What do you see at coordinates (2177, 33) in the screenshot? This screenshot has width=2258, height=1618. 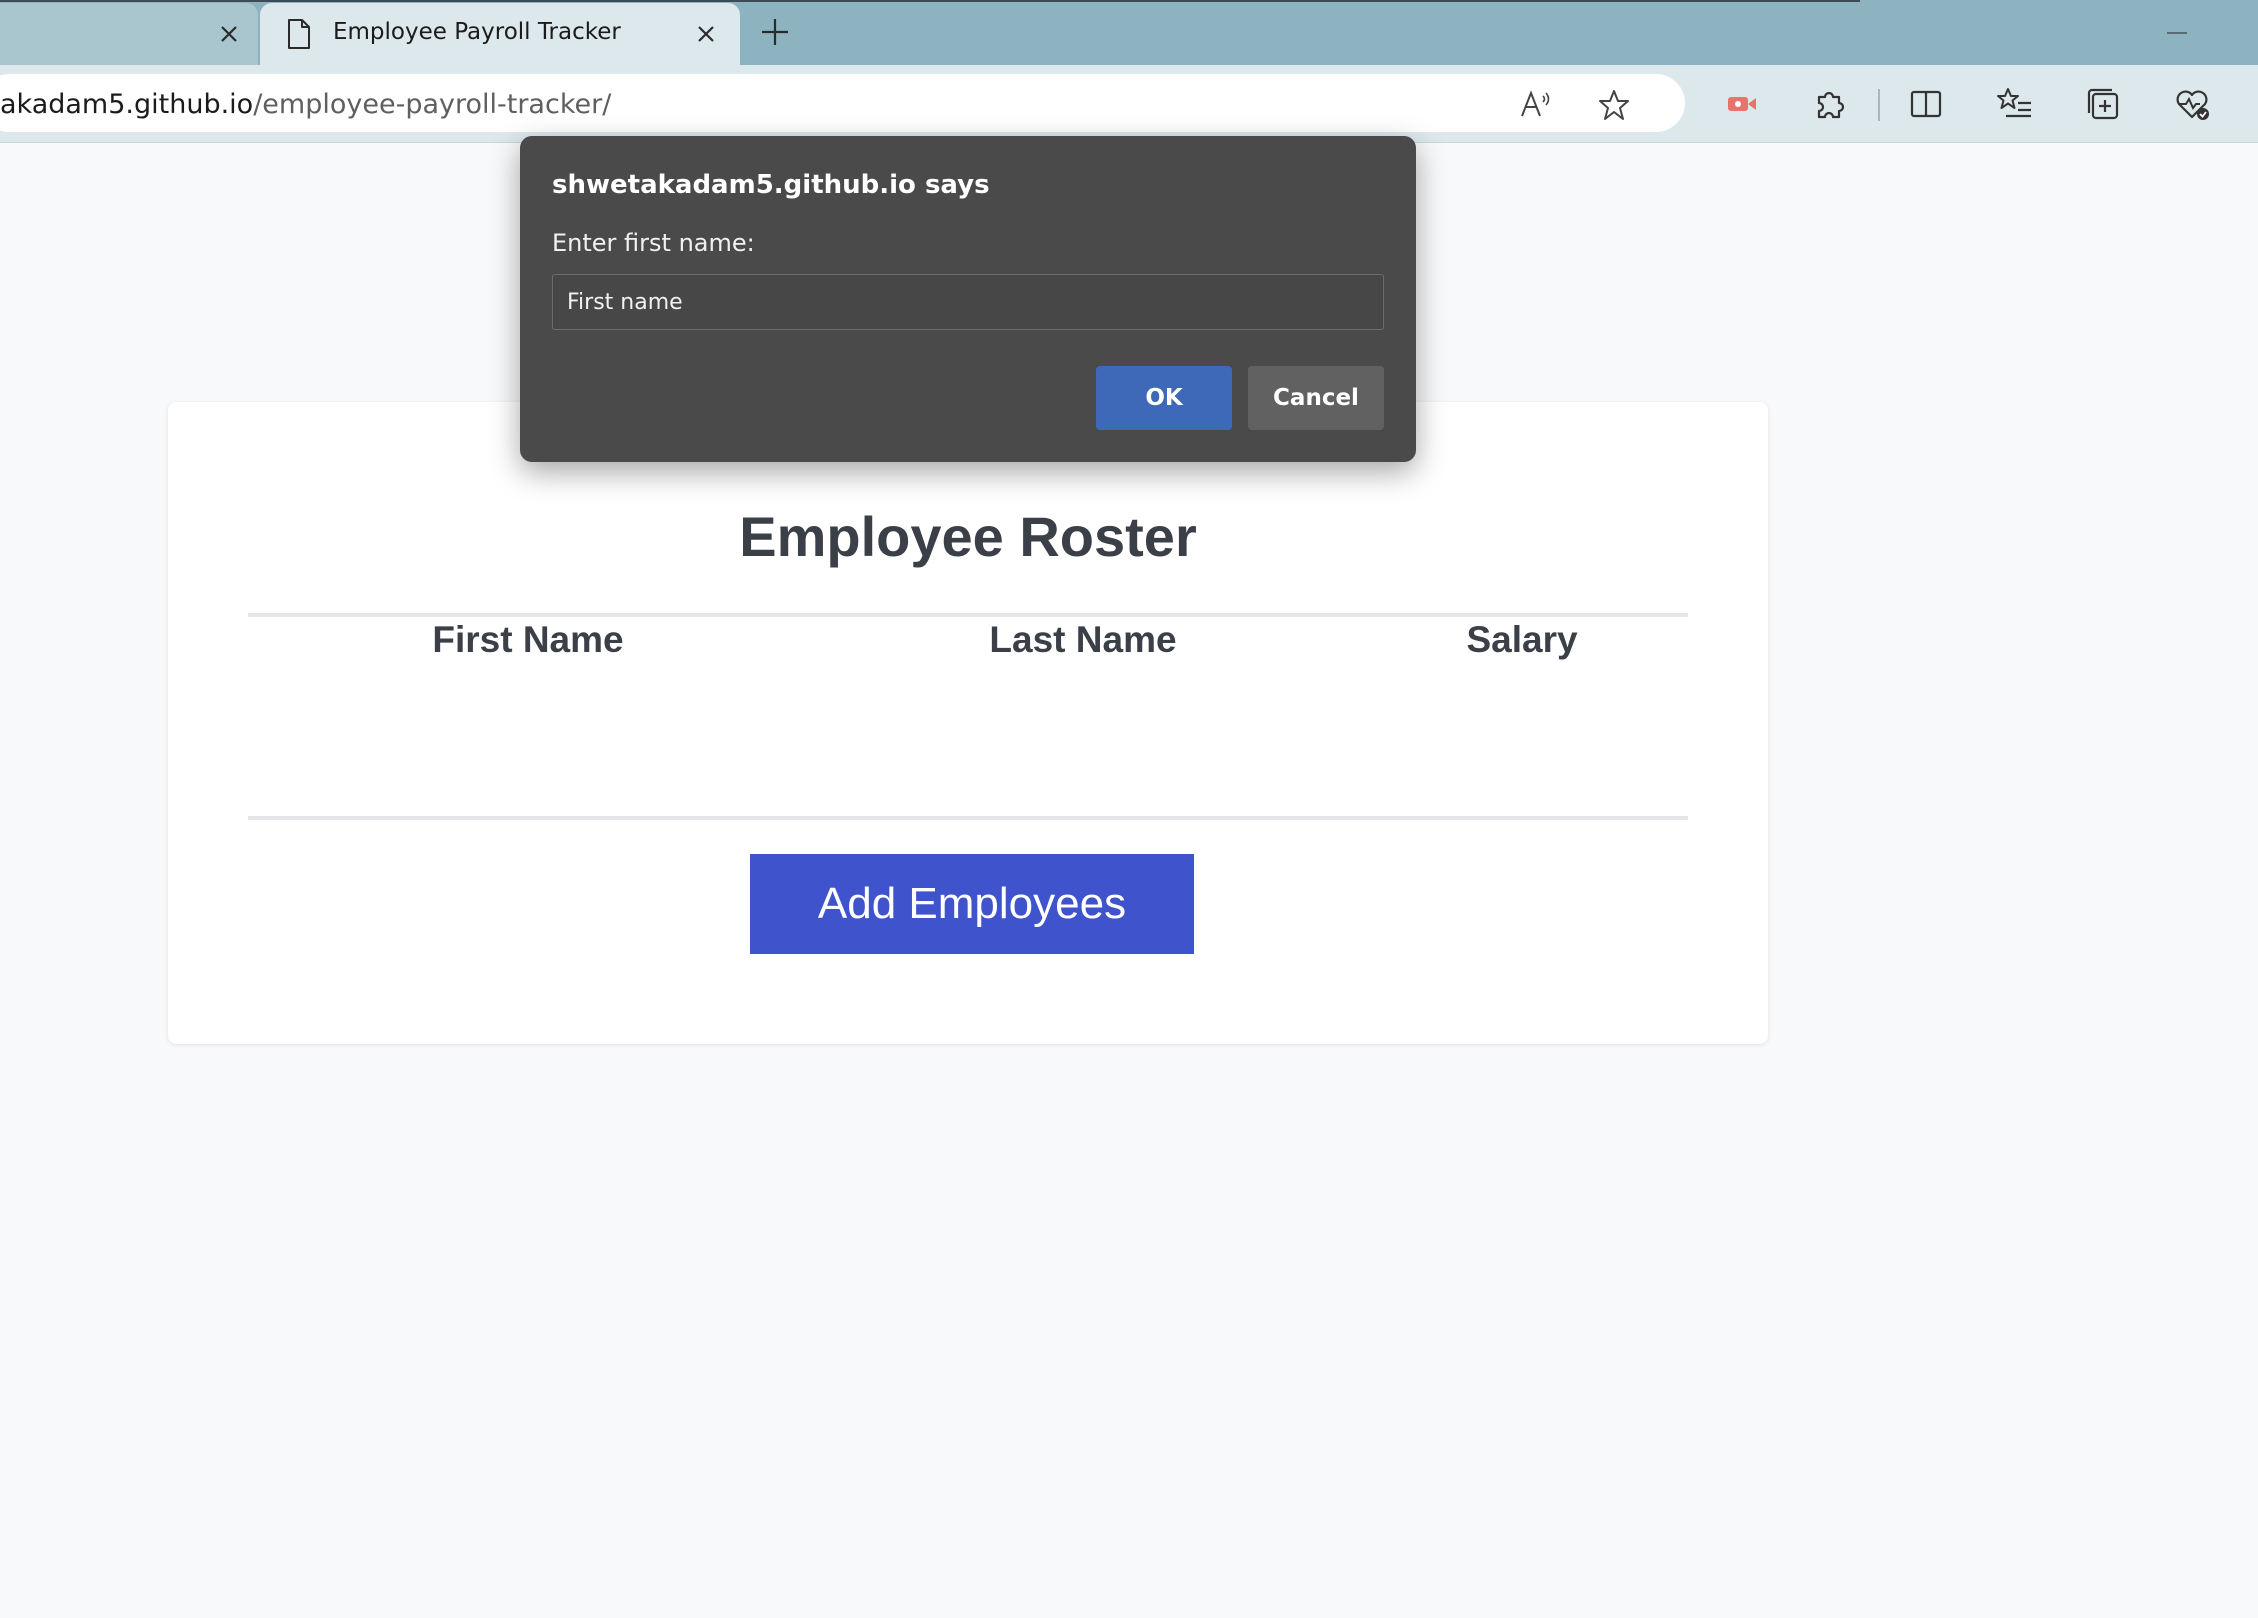 I see `minimize-window-icon` at bounding box center [2177, 33].